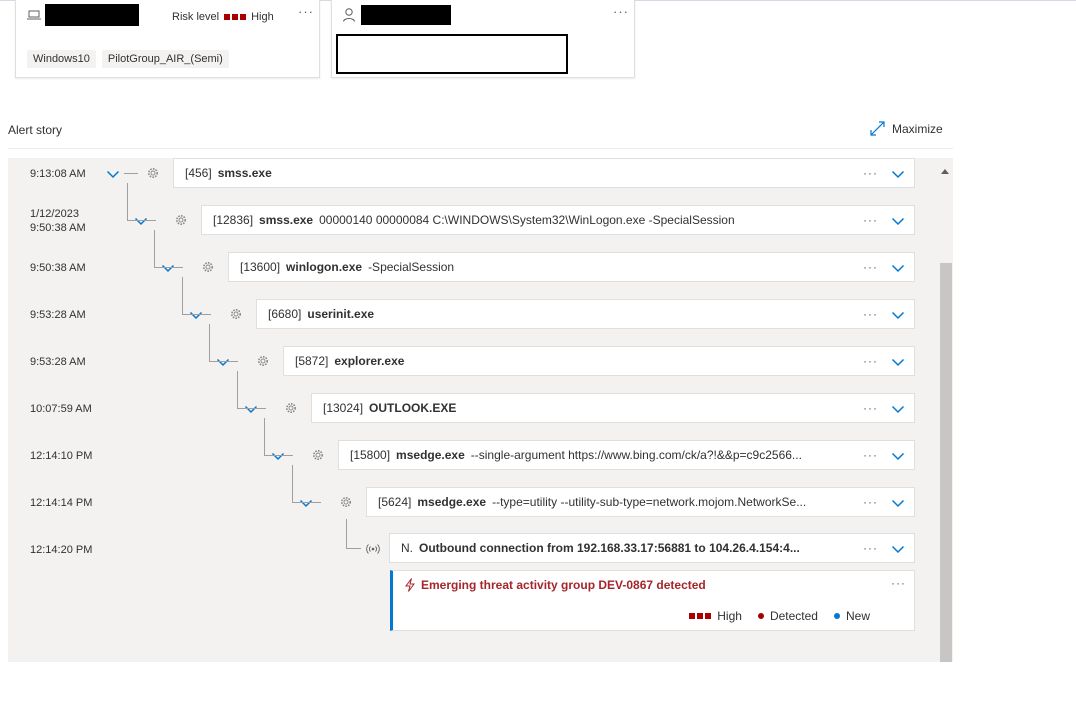 Image resolution: width=1076 pixels, height=725 pixels. What do you see at coordinates (260, 267) in the screenshot?
I see `process-id: [13600]` at bounding box center [260, 267].